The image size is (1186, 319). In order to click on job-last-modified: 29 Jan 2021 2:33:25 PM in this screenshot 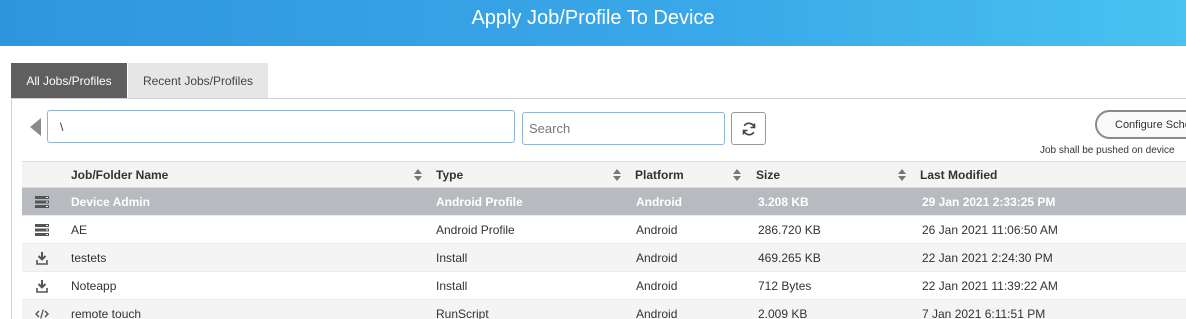, I will do `click(989, 202)`.